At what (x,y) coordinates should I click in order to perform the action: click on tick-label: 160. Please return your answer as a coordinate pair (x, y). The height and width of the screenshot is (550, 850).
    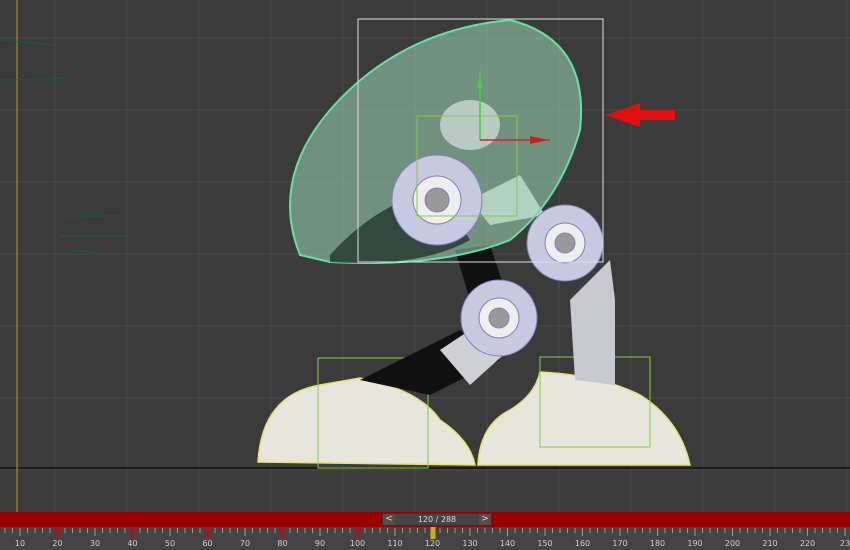
    Looking at the image, I should click on (582, 543).